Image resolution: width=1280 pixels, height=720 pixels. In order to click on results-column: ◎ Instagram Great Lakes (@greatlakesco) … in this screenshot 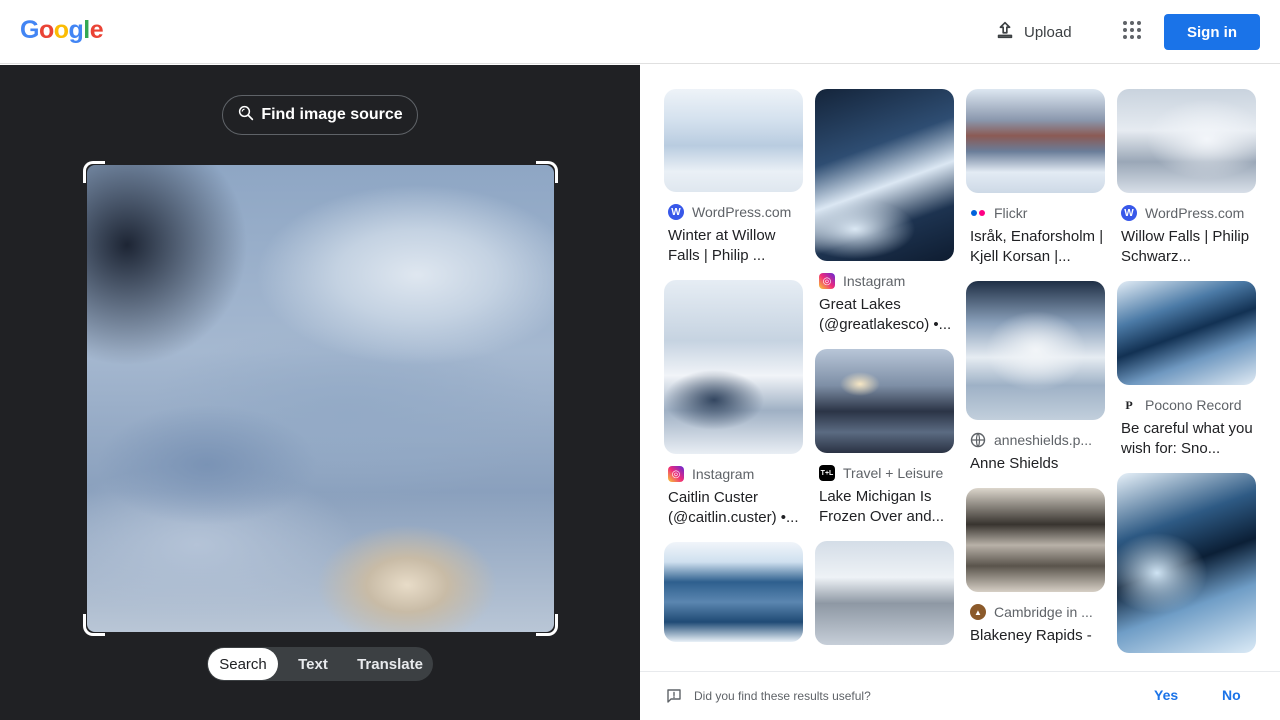, I will do `click(884, 374)`.